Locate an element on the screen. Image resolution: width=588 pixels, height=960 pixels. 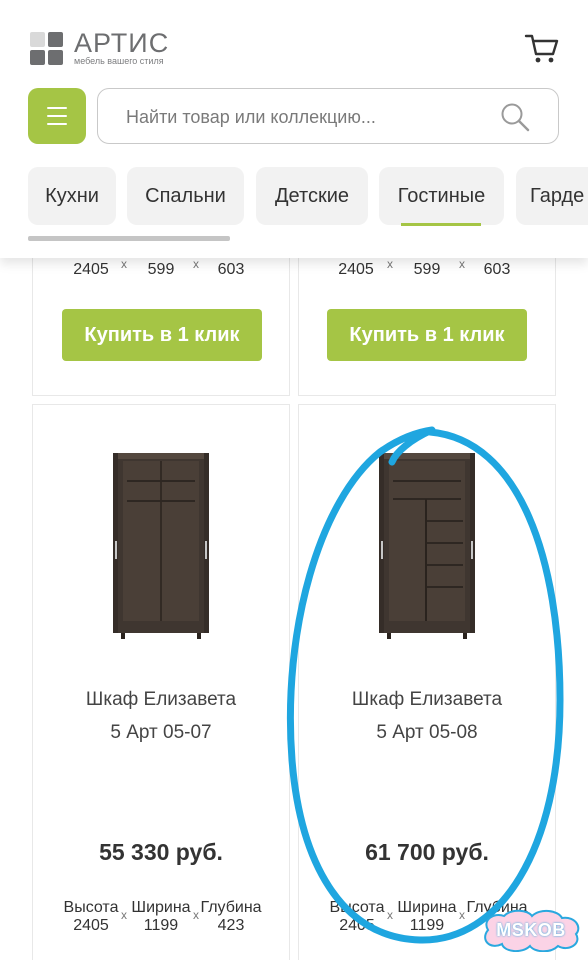
tab-wardrobes: Гарде is located at coordinates (552, 196).